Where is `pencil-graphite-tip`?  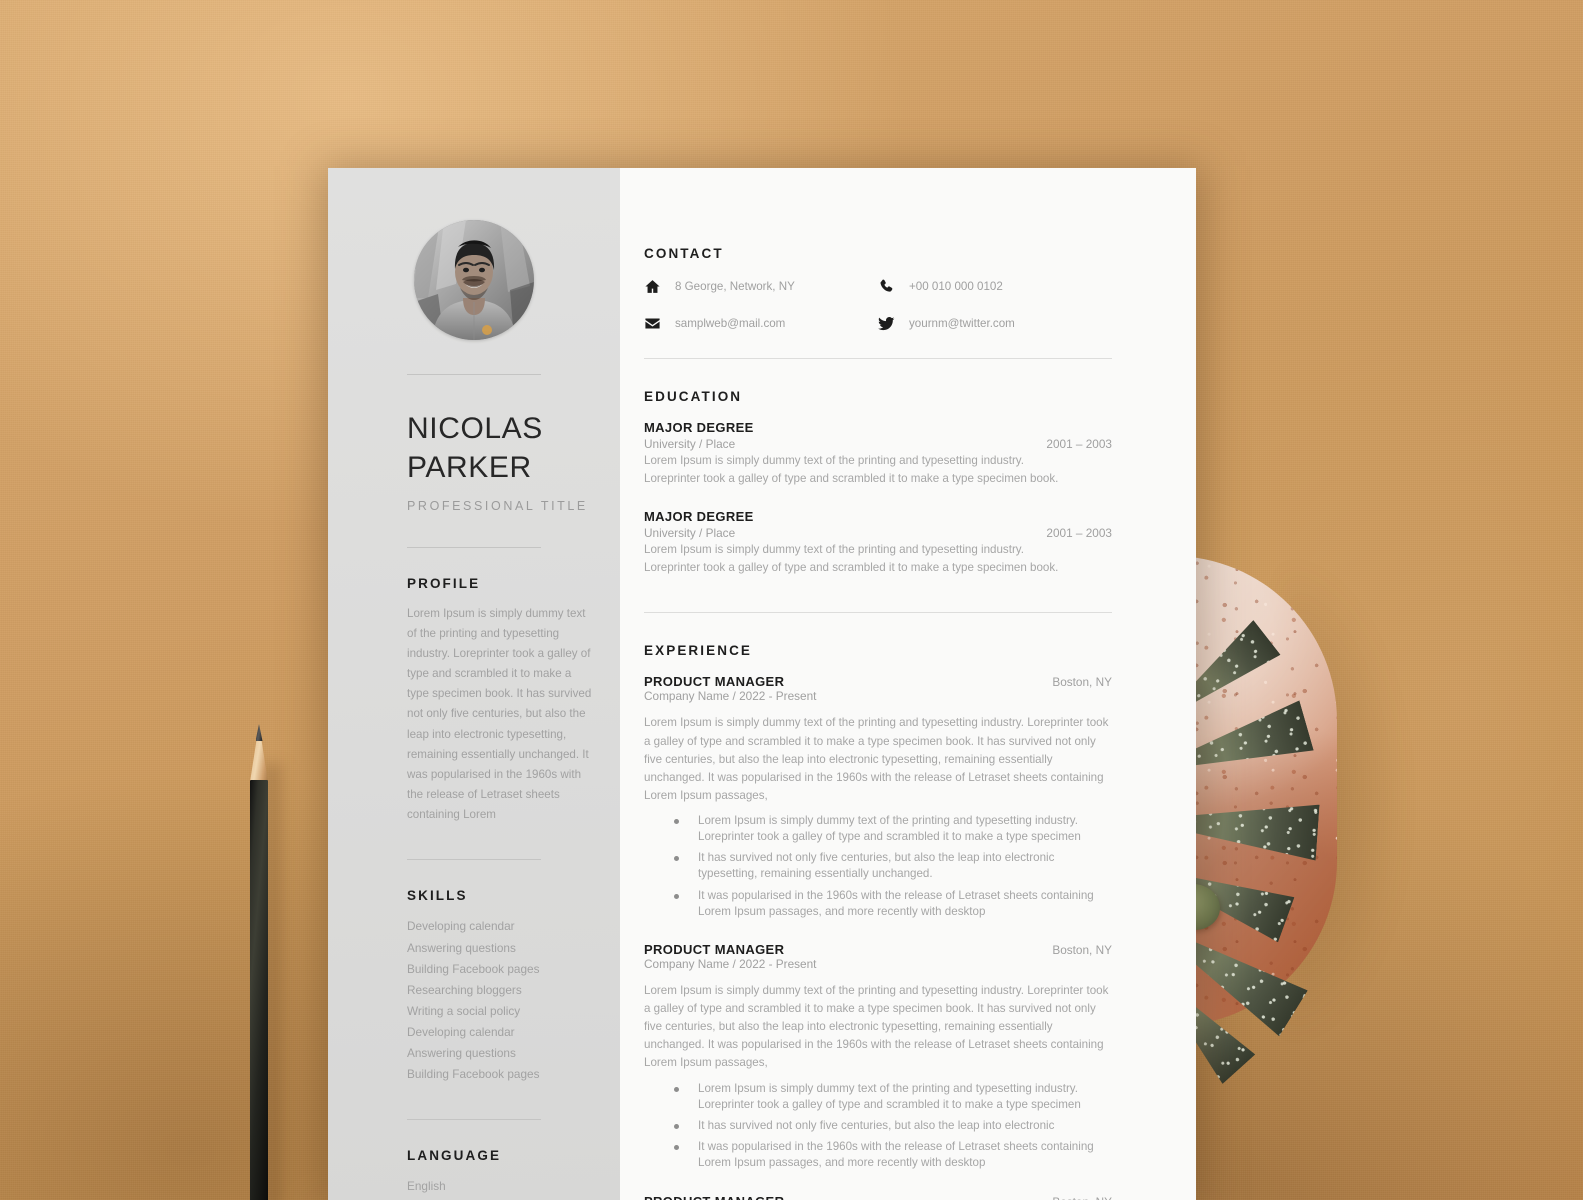 pencil-graphite-tip is located at coordinates (259, 732).